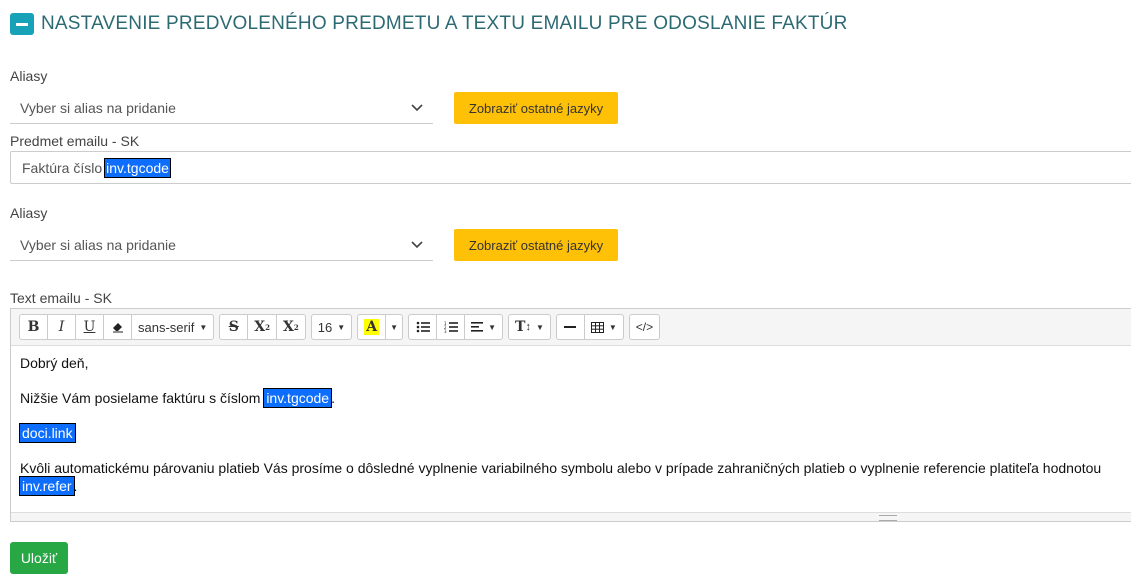 The image size is (1131, 577). I want to click on eraser-icon, so click(117, 328).